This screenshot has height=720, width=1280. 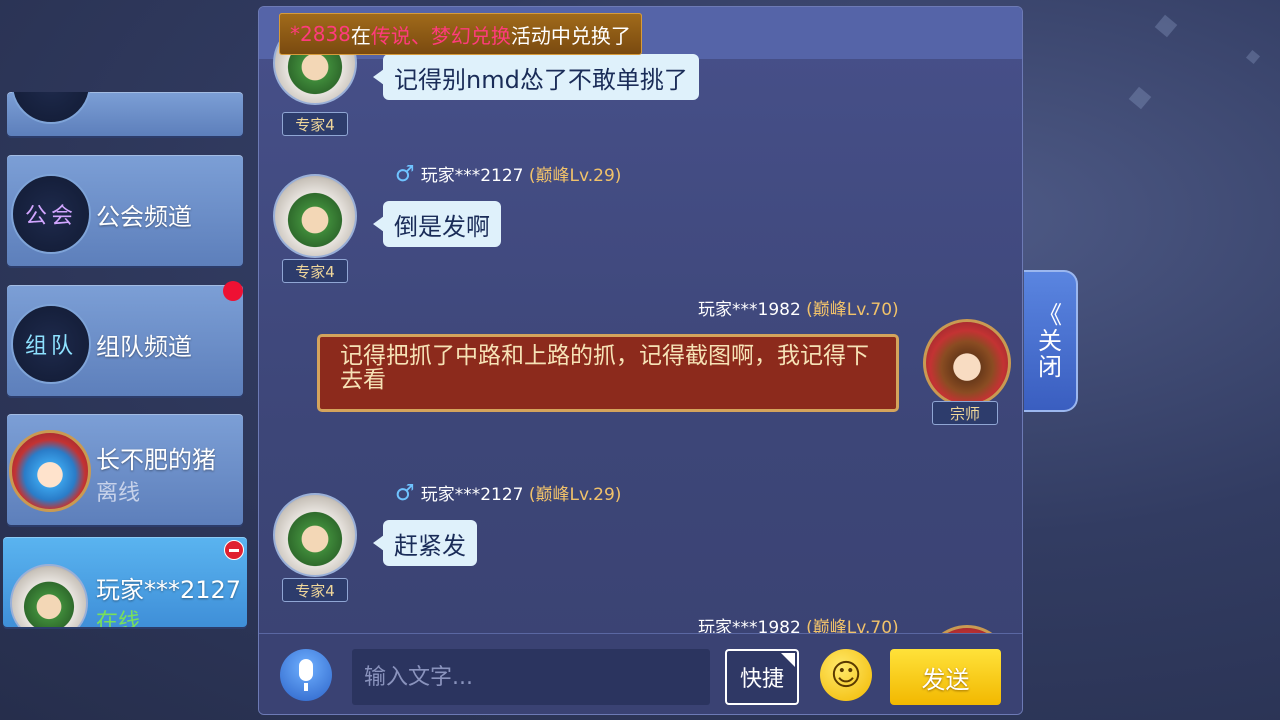 I want to click on chat-input-bar: 快捷 ☺ 发送, so click(x=640, y=673).